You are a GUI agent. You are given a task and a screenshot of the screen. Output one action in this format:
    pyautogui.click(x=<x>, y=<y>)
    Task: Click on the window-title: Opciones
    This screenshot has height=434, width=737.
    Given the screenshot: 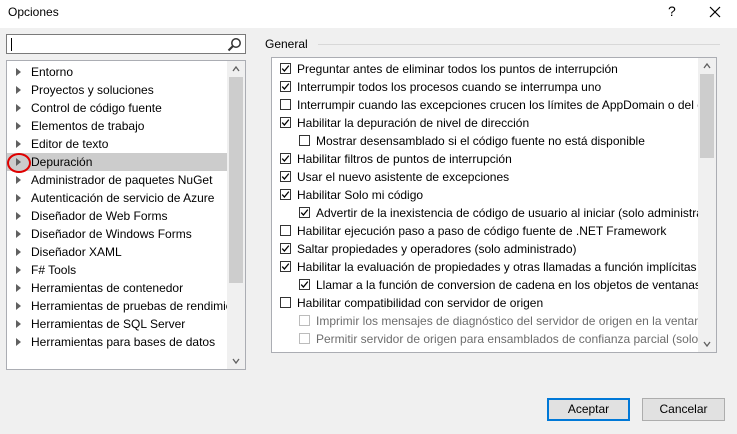 What is the action you would take?
    pyautogui.click(x=33, y=12)
    